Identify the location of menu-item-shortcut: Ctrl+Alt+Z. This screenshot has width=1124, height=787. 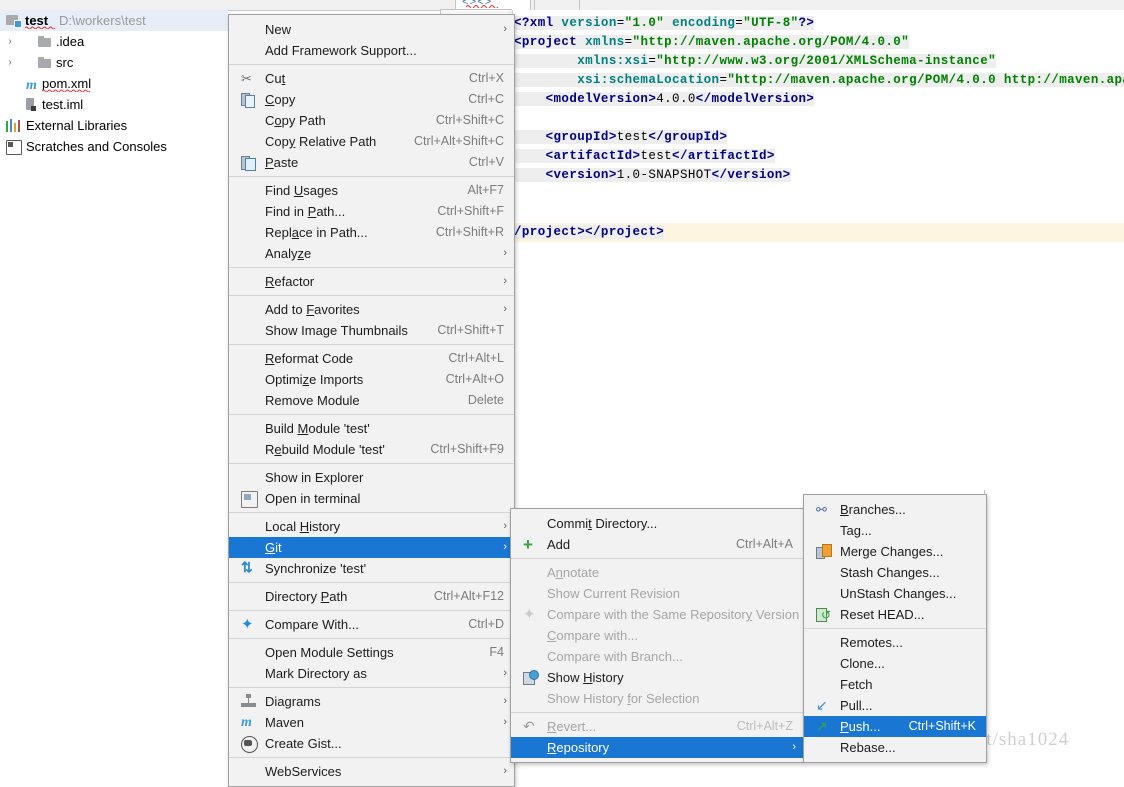
(764, 726).